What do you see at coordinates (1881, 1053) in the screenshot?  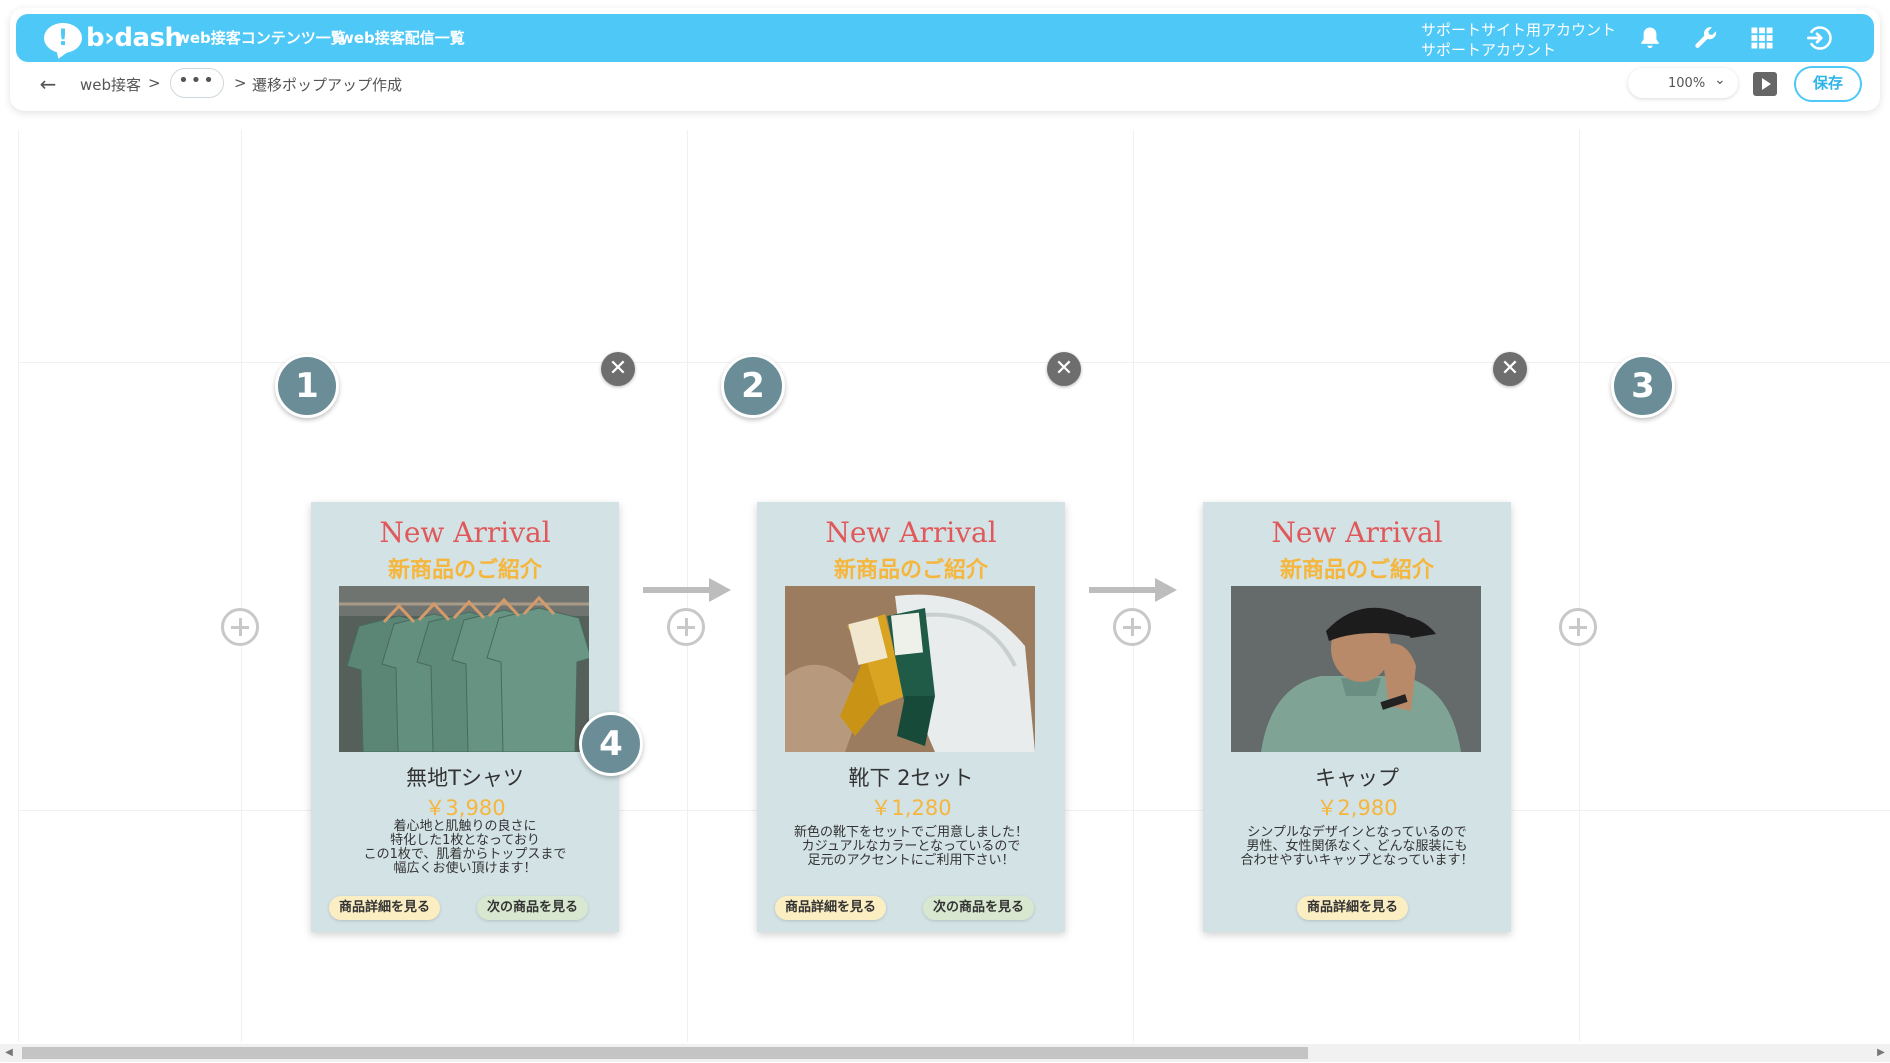 I see `scroll-right-icon: ▶` at bounding box center [1881, 1053].